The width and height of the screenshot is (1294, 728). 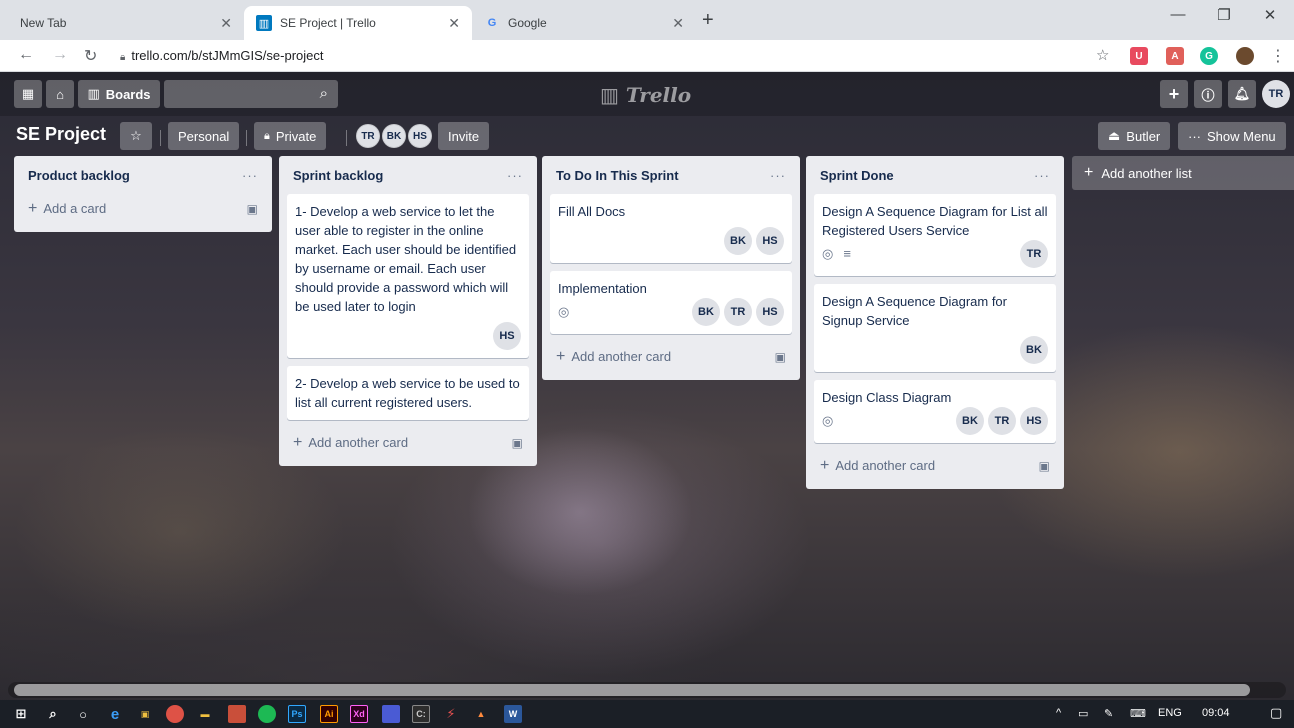 I want to click on edge-icon: e, so click(x=115, y=714).